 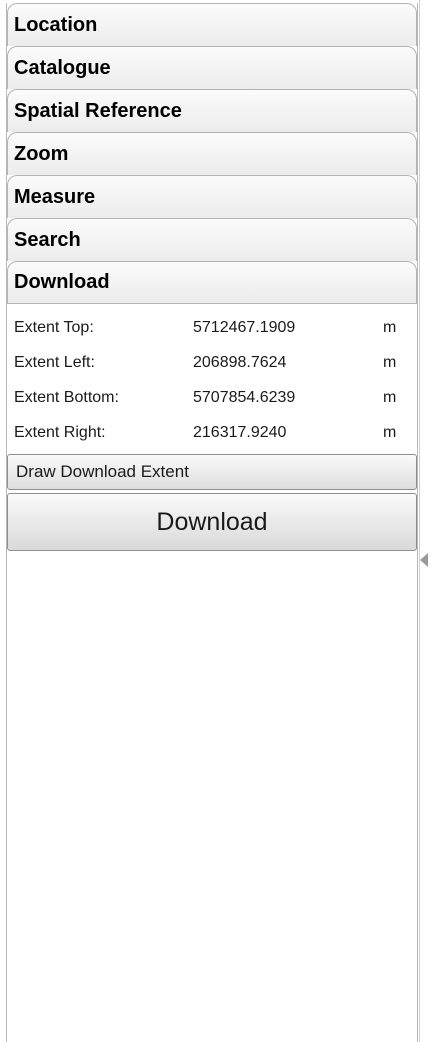 I want to click on accordion-header-label: Location, so click(x=56, y=24).